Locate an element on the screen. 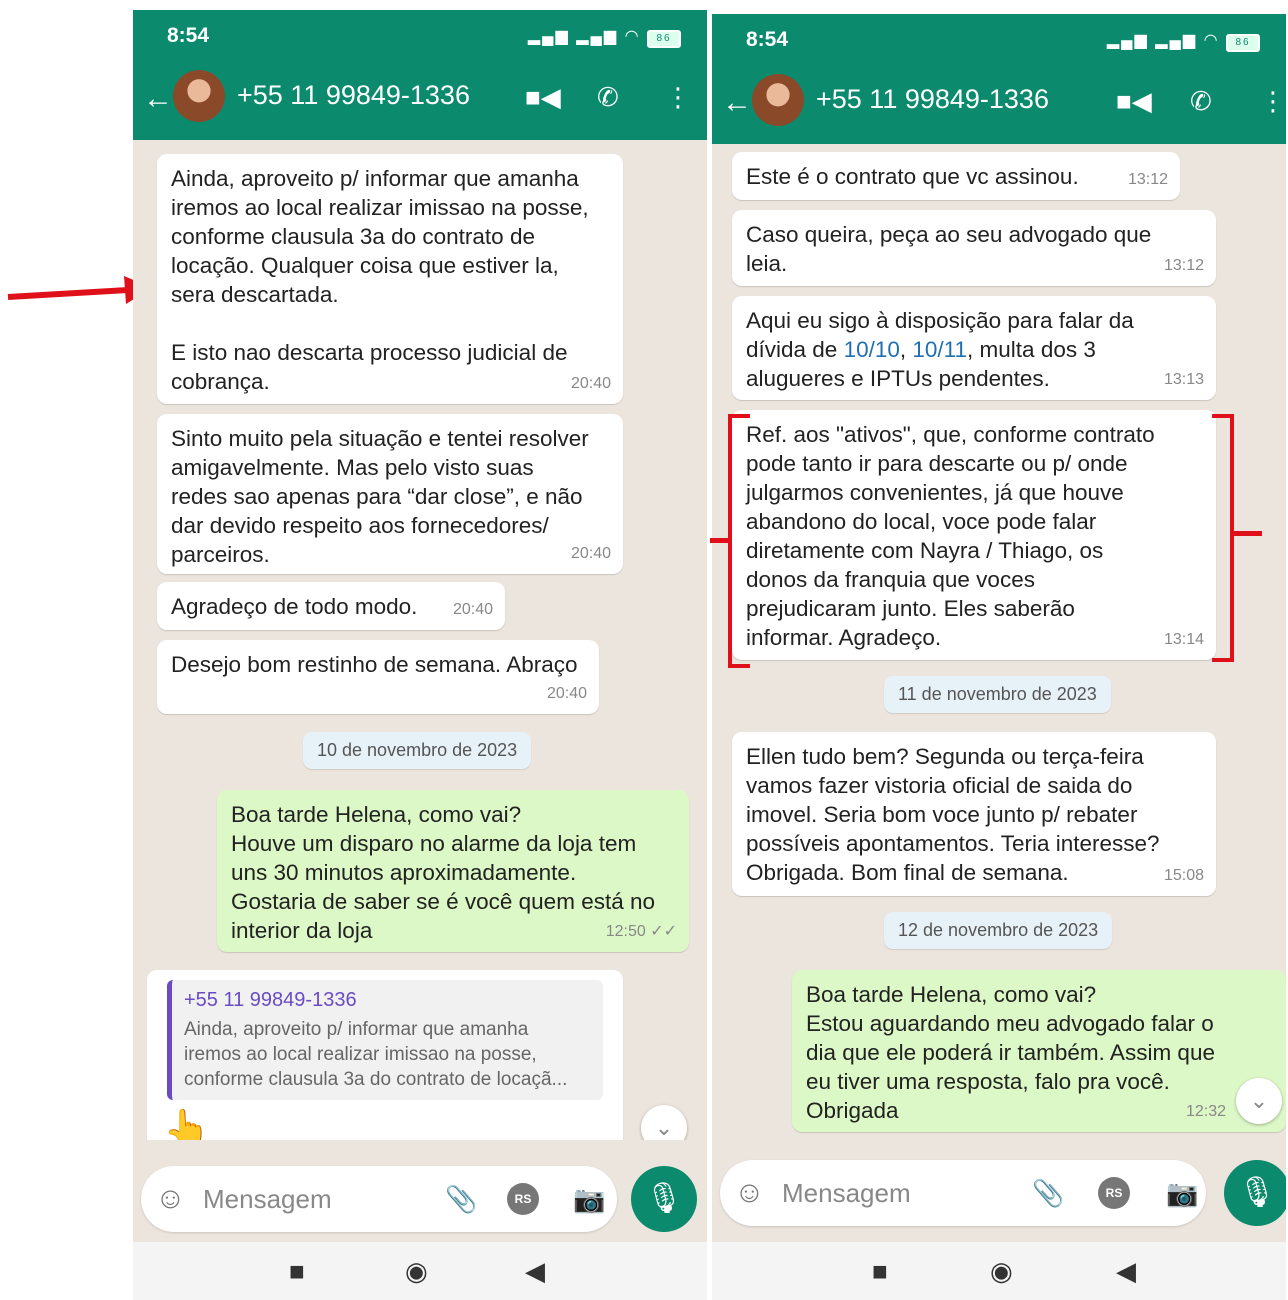 The width and height of the screenshot is (1288, 1300). date-divider: 12 de novembro de 2023 is located at coordinates (998, 930).